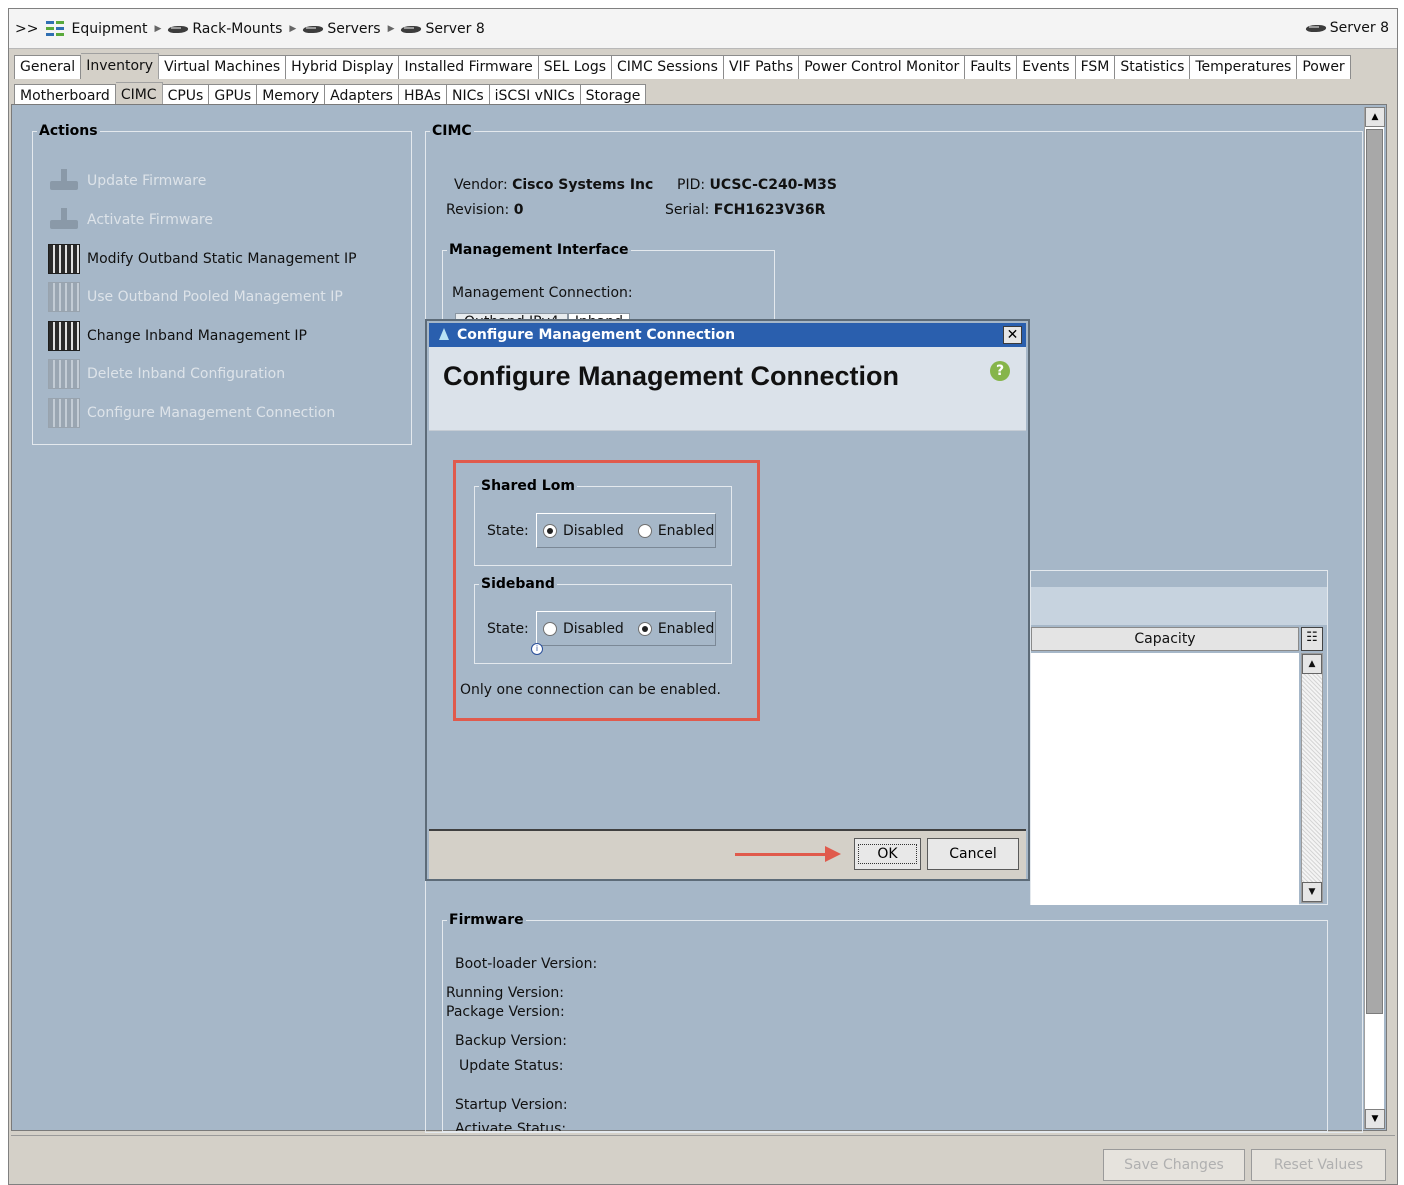 The height and width of the screenshot is (1185, 1404). I want to click on tab-fsm: FSM, so click(1095, 67).